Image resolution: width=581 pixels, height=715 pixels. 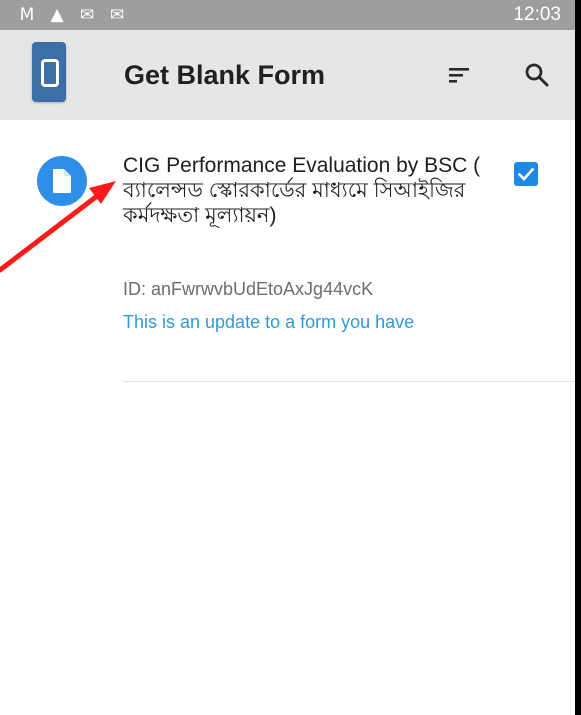 I want to click on checkmark-icon, so click(x=526, y=174).